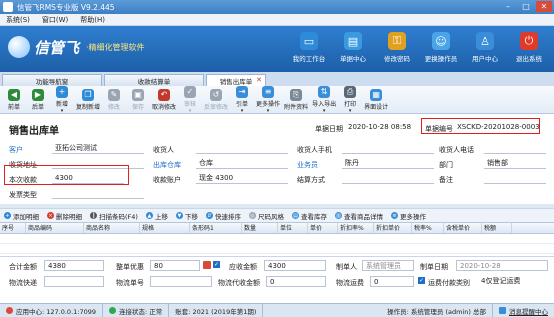 This screenshot has height=317, width=554. Describe the element at coordinates (324, 99) in the screenshot. I see `toolbar-import-export-button: ⇅ 导入导出 ▾` at that location.